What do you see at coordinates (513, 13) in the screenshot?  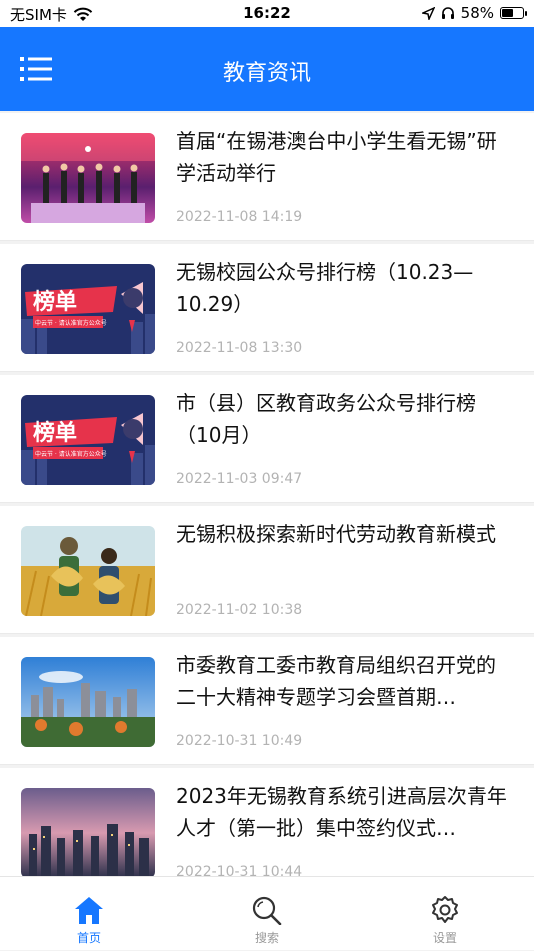 I see `battery-icon` at bounding box center [513, 13].